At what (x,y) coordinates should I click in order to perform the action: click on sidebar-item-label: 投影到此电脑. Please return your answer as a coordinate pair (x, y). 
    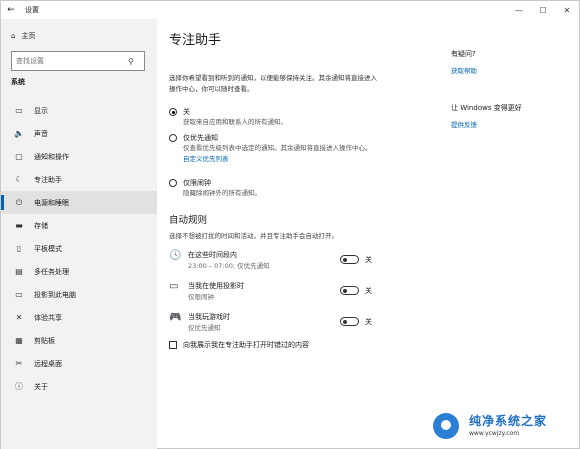
    Looking at the image, I should click on (55, 294).